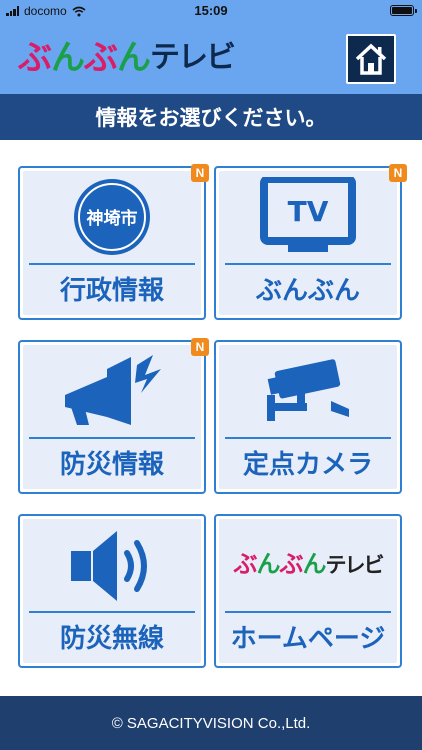  Describe the element at coordinates (211, 117) in the screenshot. I see `page-title: 情報をお選びください。` at that location.